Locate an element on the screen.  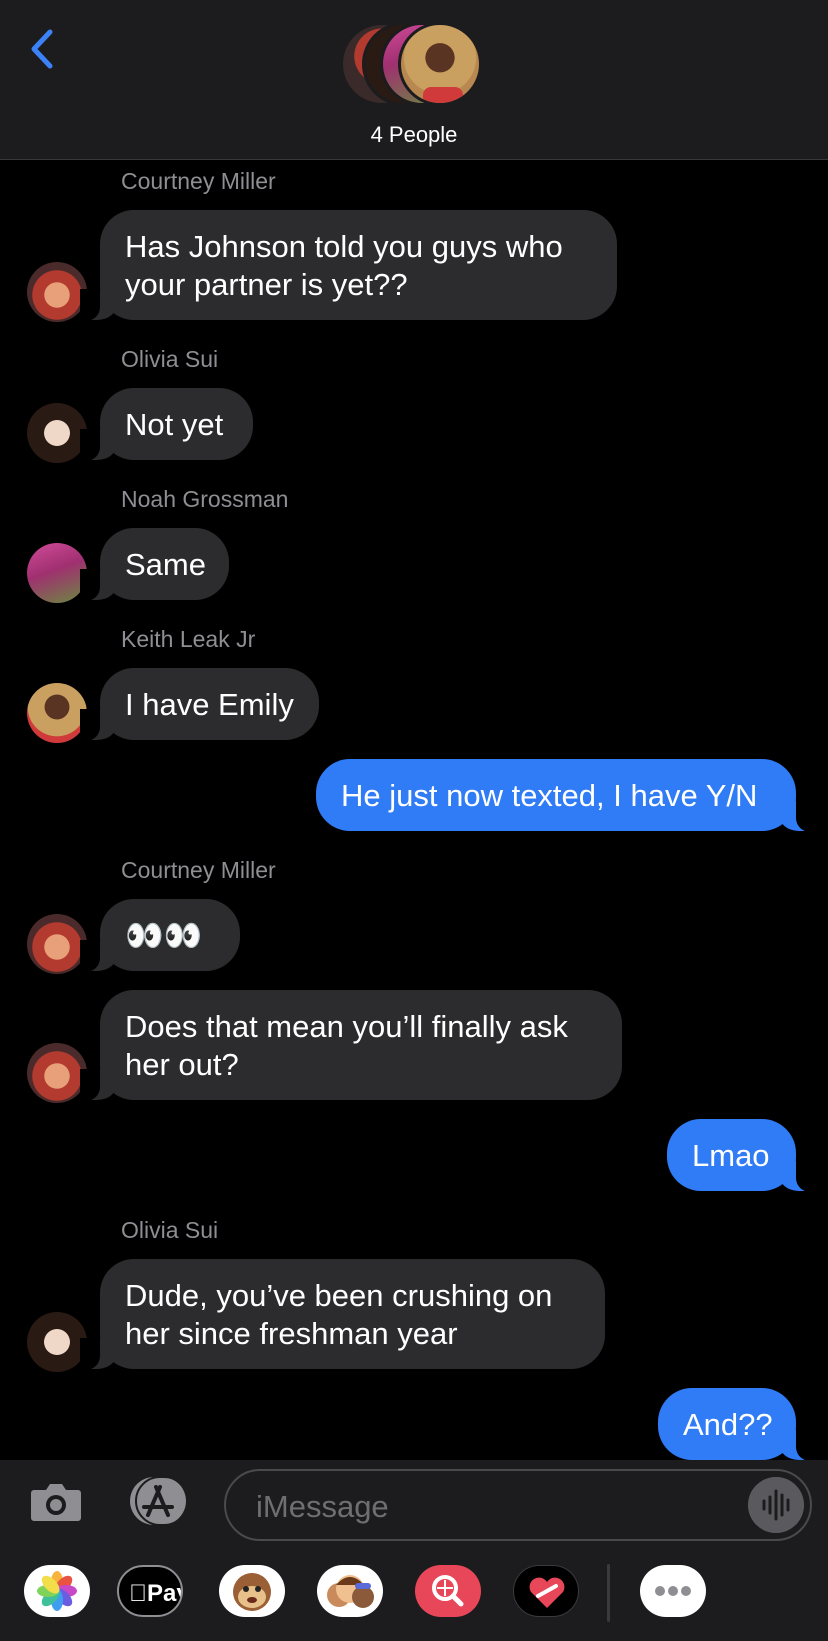
apple-pay-icon: Pay is located at coordinates (150, 1591).